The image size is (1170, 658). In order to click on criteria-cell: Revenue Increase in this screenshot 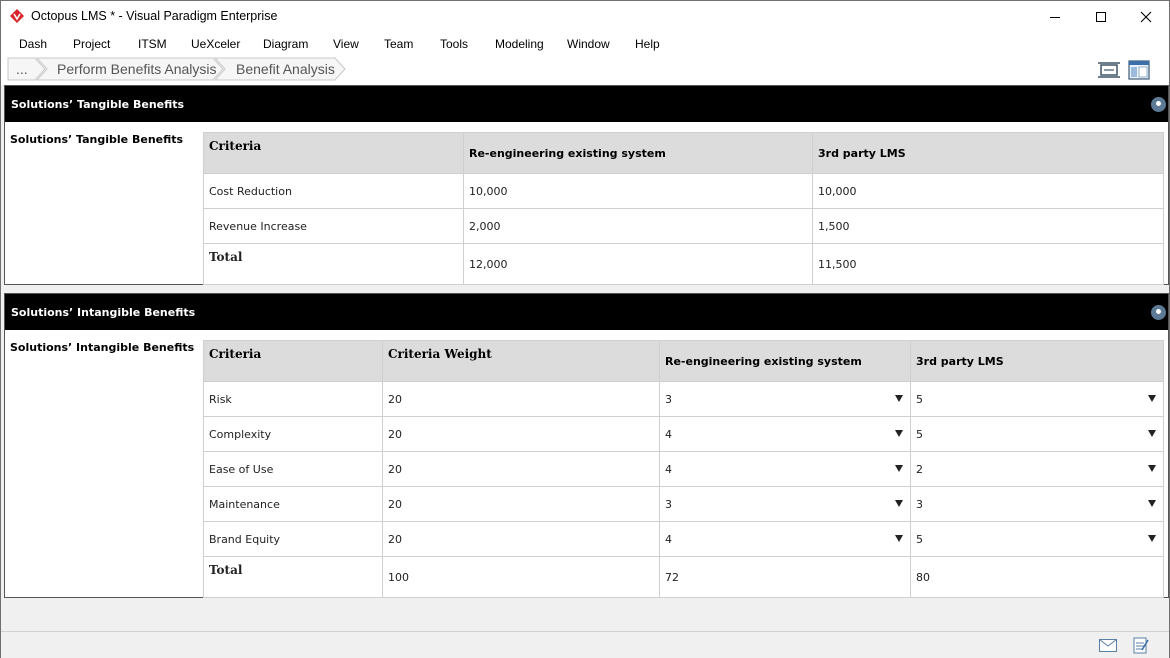, I will do `click(333, 226)`.